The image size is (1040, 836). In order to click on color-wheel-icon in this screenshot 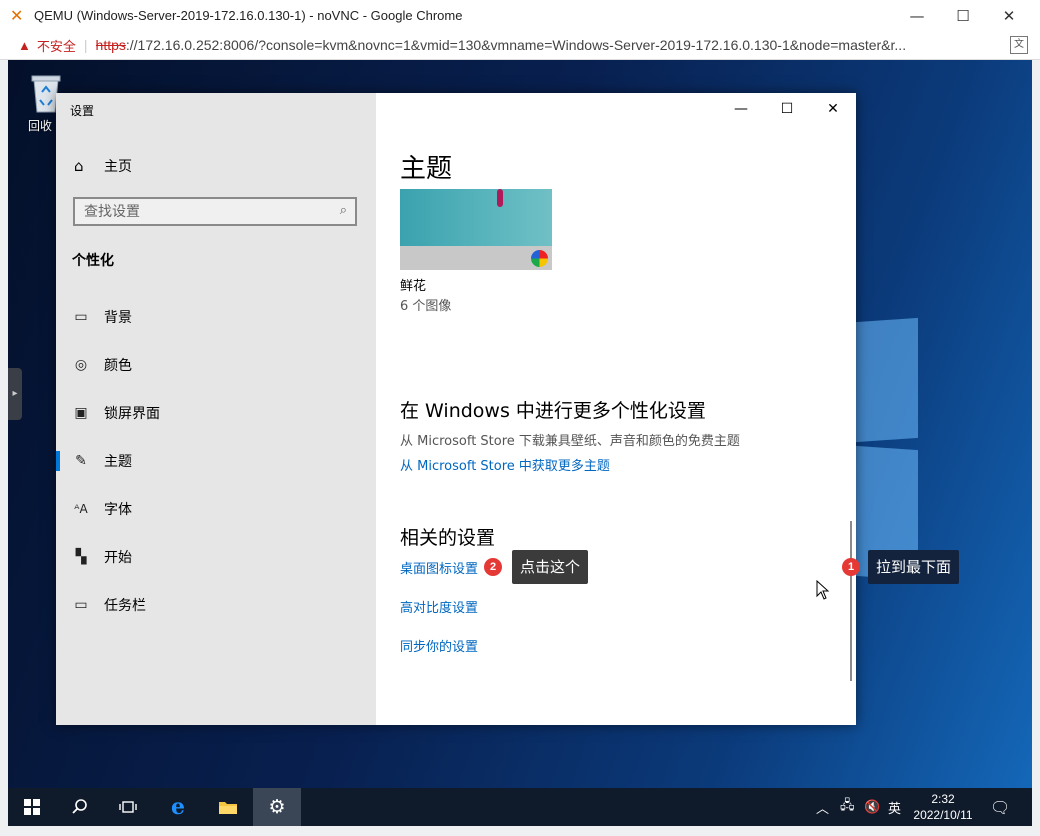, I will do `click(539, 258)`.